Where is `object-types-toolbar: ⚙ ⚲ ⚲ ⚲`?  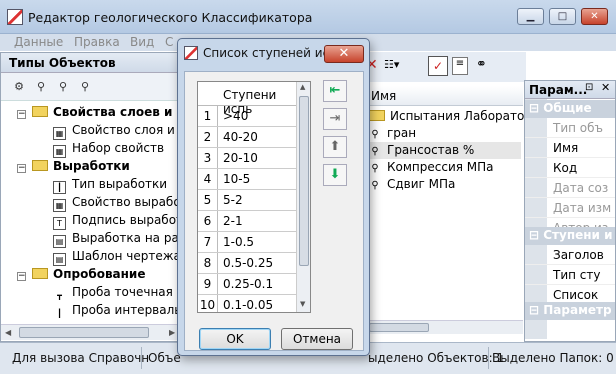 object-types-toolbar: ⚙ ⚲ ⚲ ⚲ is located at coordinates (91, 87).